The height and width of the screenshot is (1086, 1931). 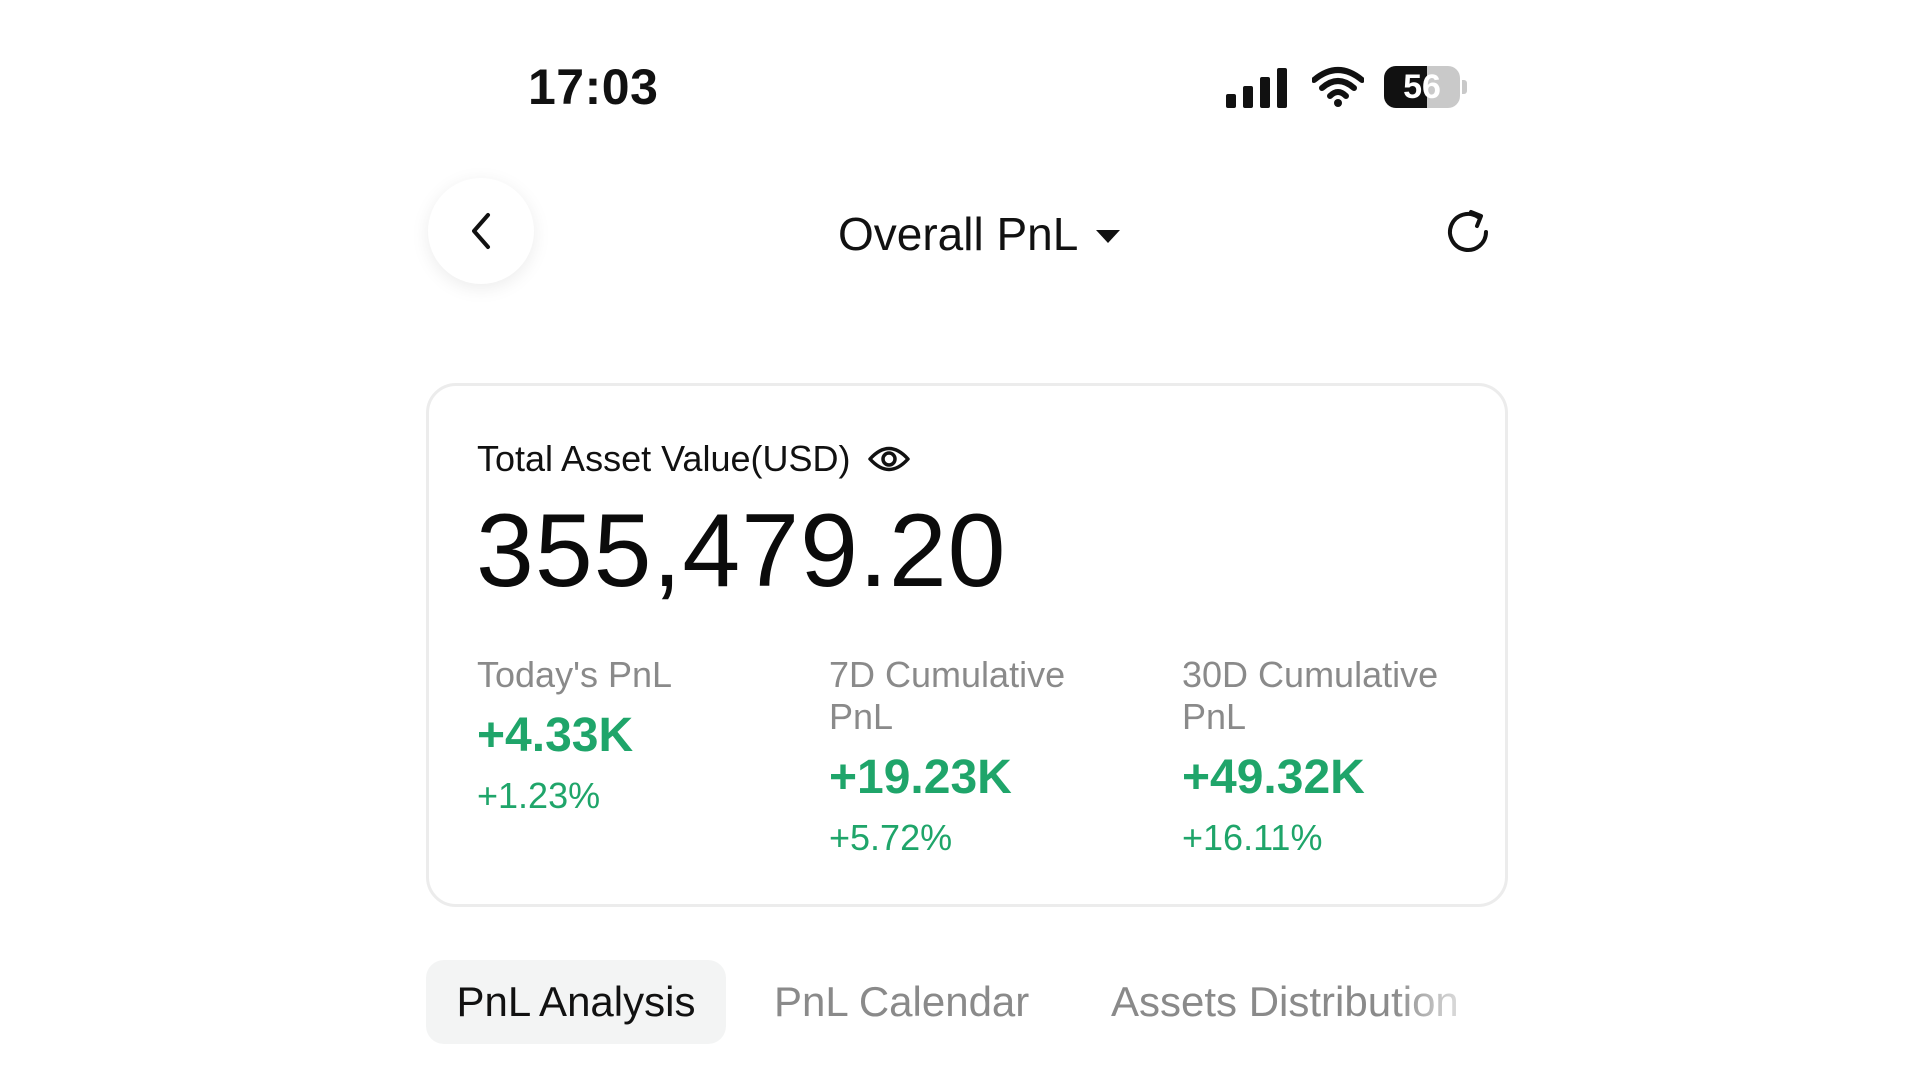 What do you see at coordinates (1273, 777) in the screenshot?
I see `stat-amount: +49.32K` at bounding box center [1273, 777].